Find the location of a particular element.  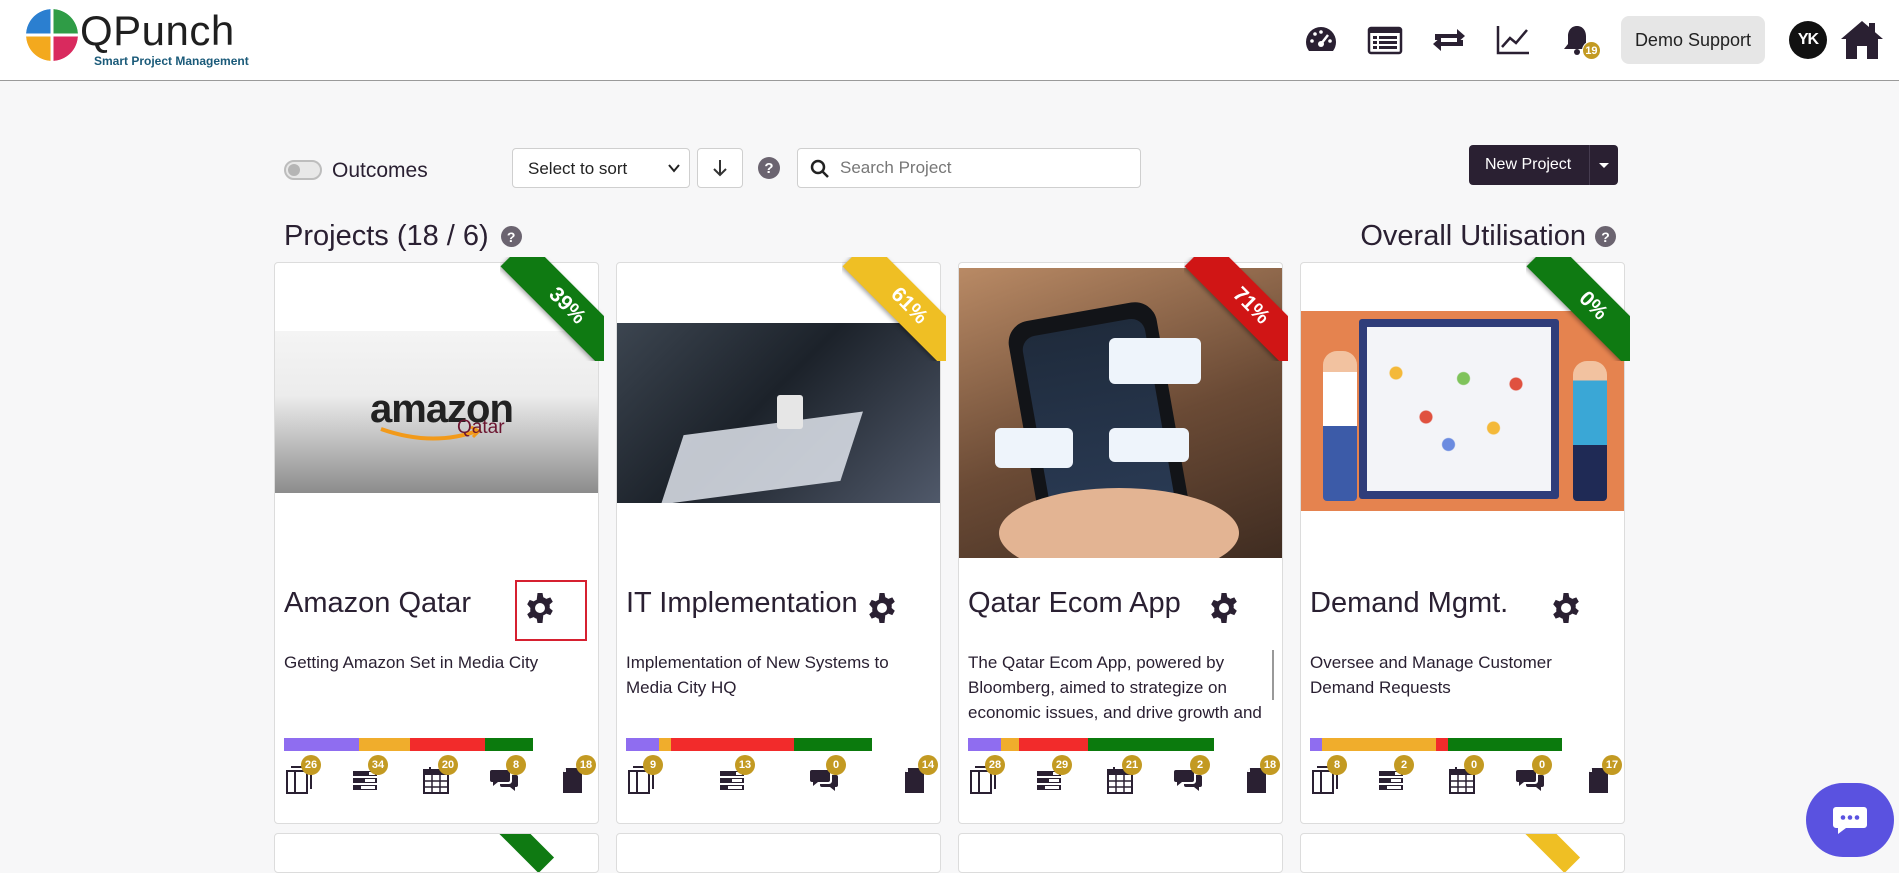

stat-comments: 2 is located at coordinates (1191, 776).